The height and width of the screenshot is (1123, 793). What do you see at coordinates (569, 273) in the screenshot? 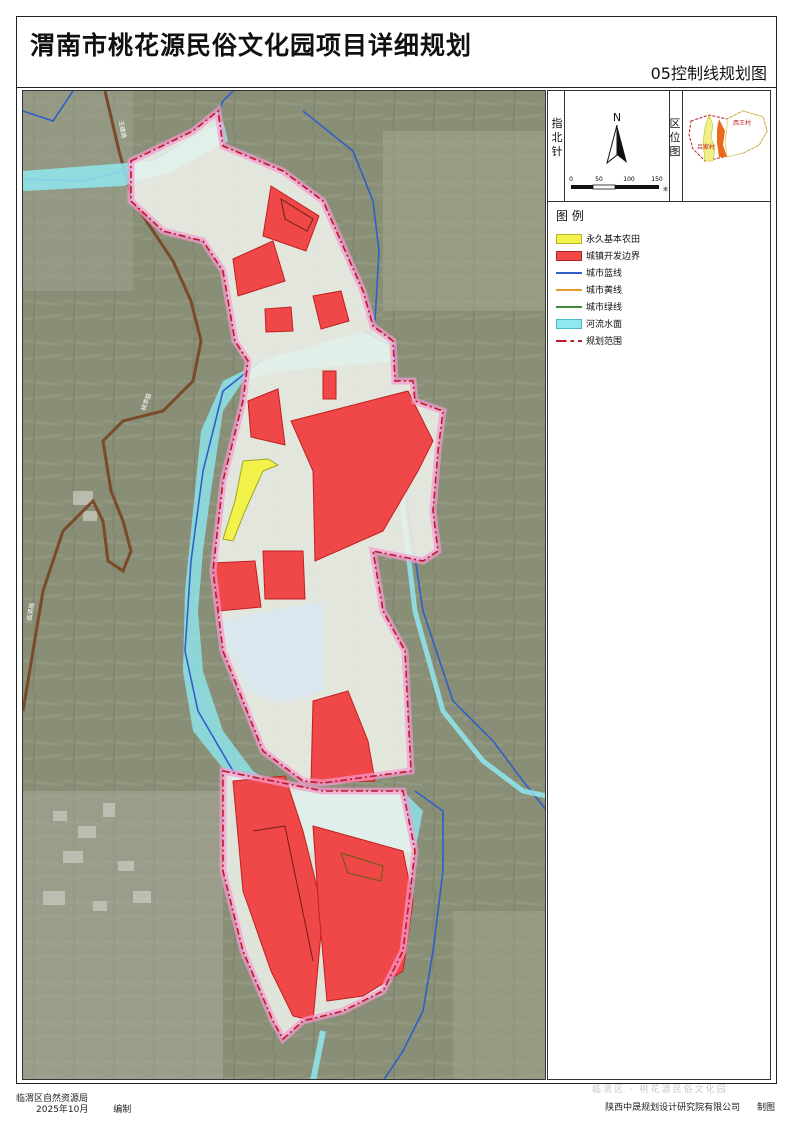
I see `blue-line-swatch-icon` at bounding box center [569, 273].